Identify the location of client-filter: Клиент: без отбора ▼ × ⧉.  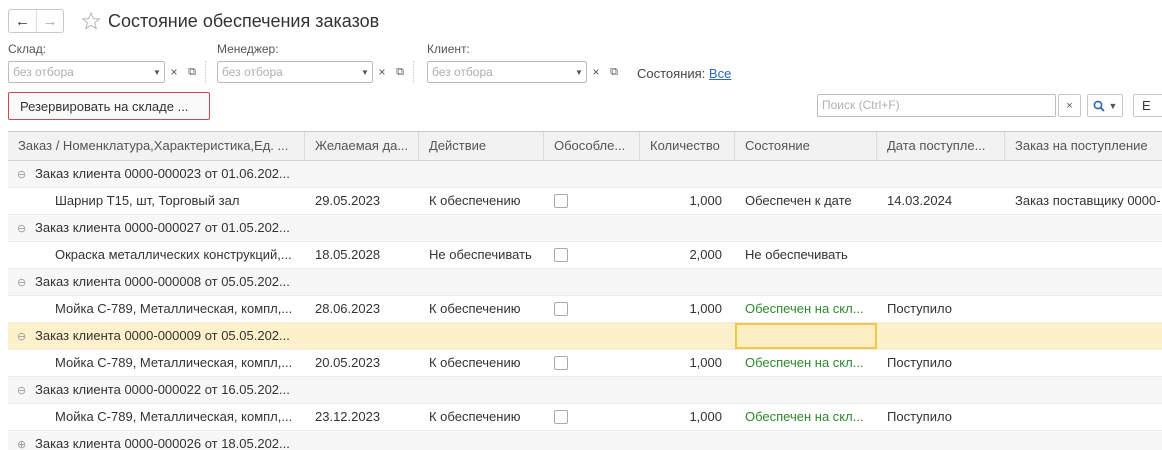
(525, 62).